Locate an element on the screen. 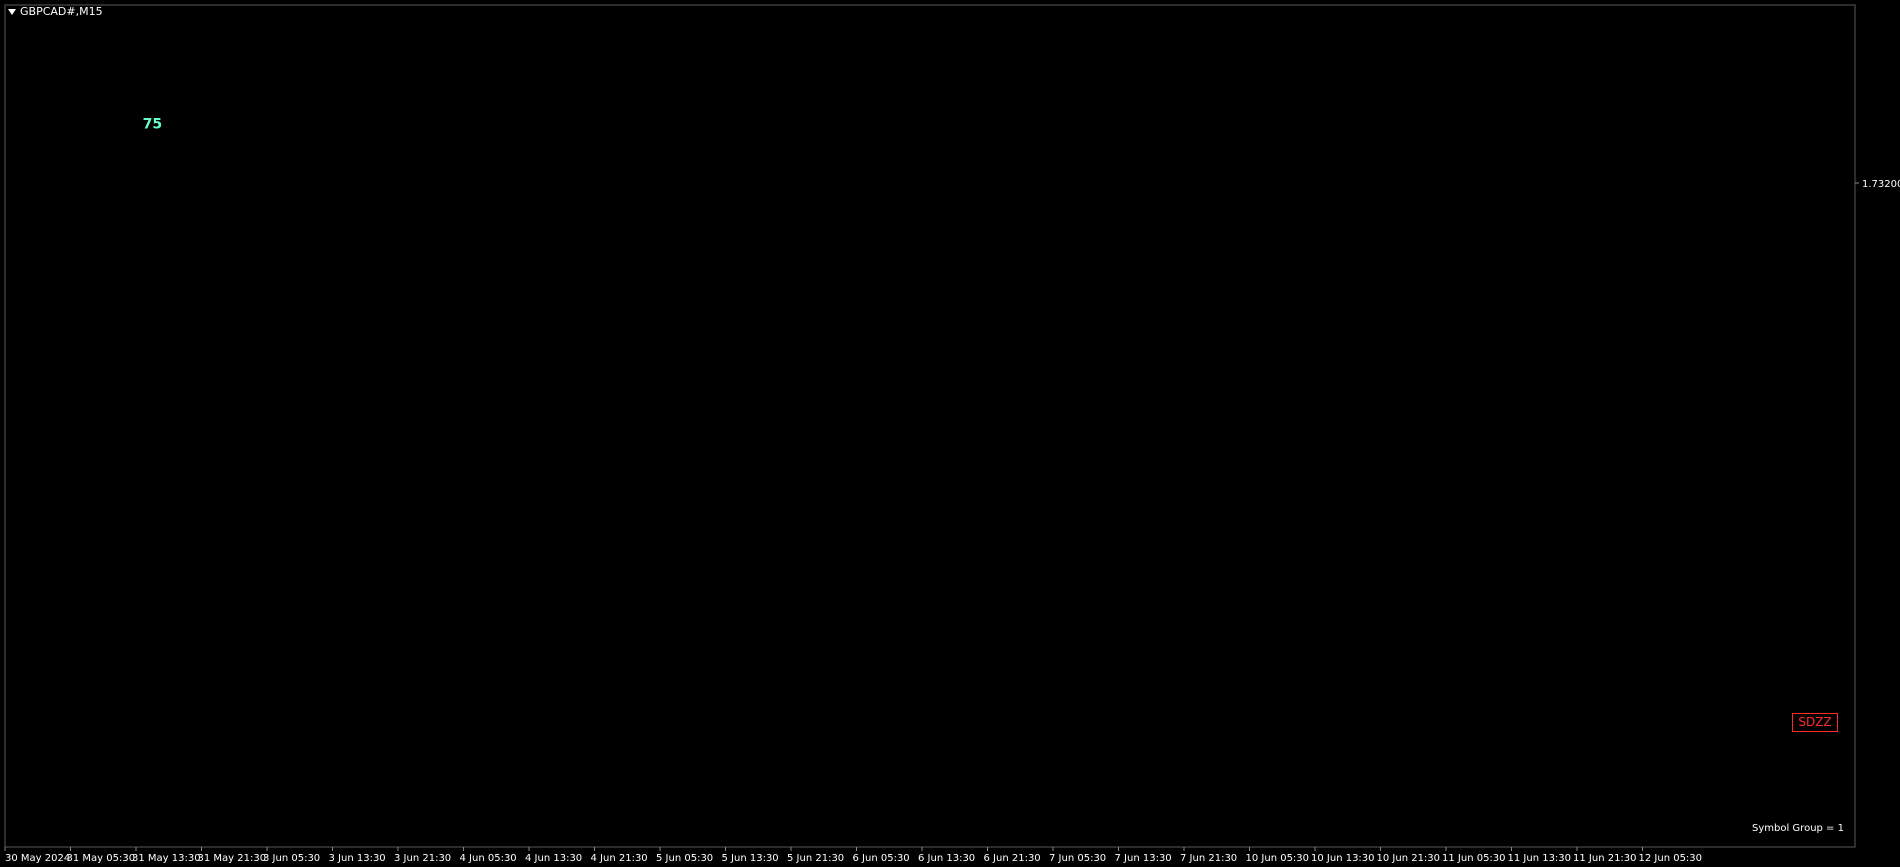 The height and width of the screenshot is (867, 1900). x-tick-label: 10 Jun 05:30 is located at coordinates (1278, 858).